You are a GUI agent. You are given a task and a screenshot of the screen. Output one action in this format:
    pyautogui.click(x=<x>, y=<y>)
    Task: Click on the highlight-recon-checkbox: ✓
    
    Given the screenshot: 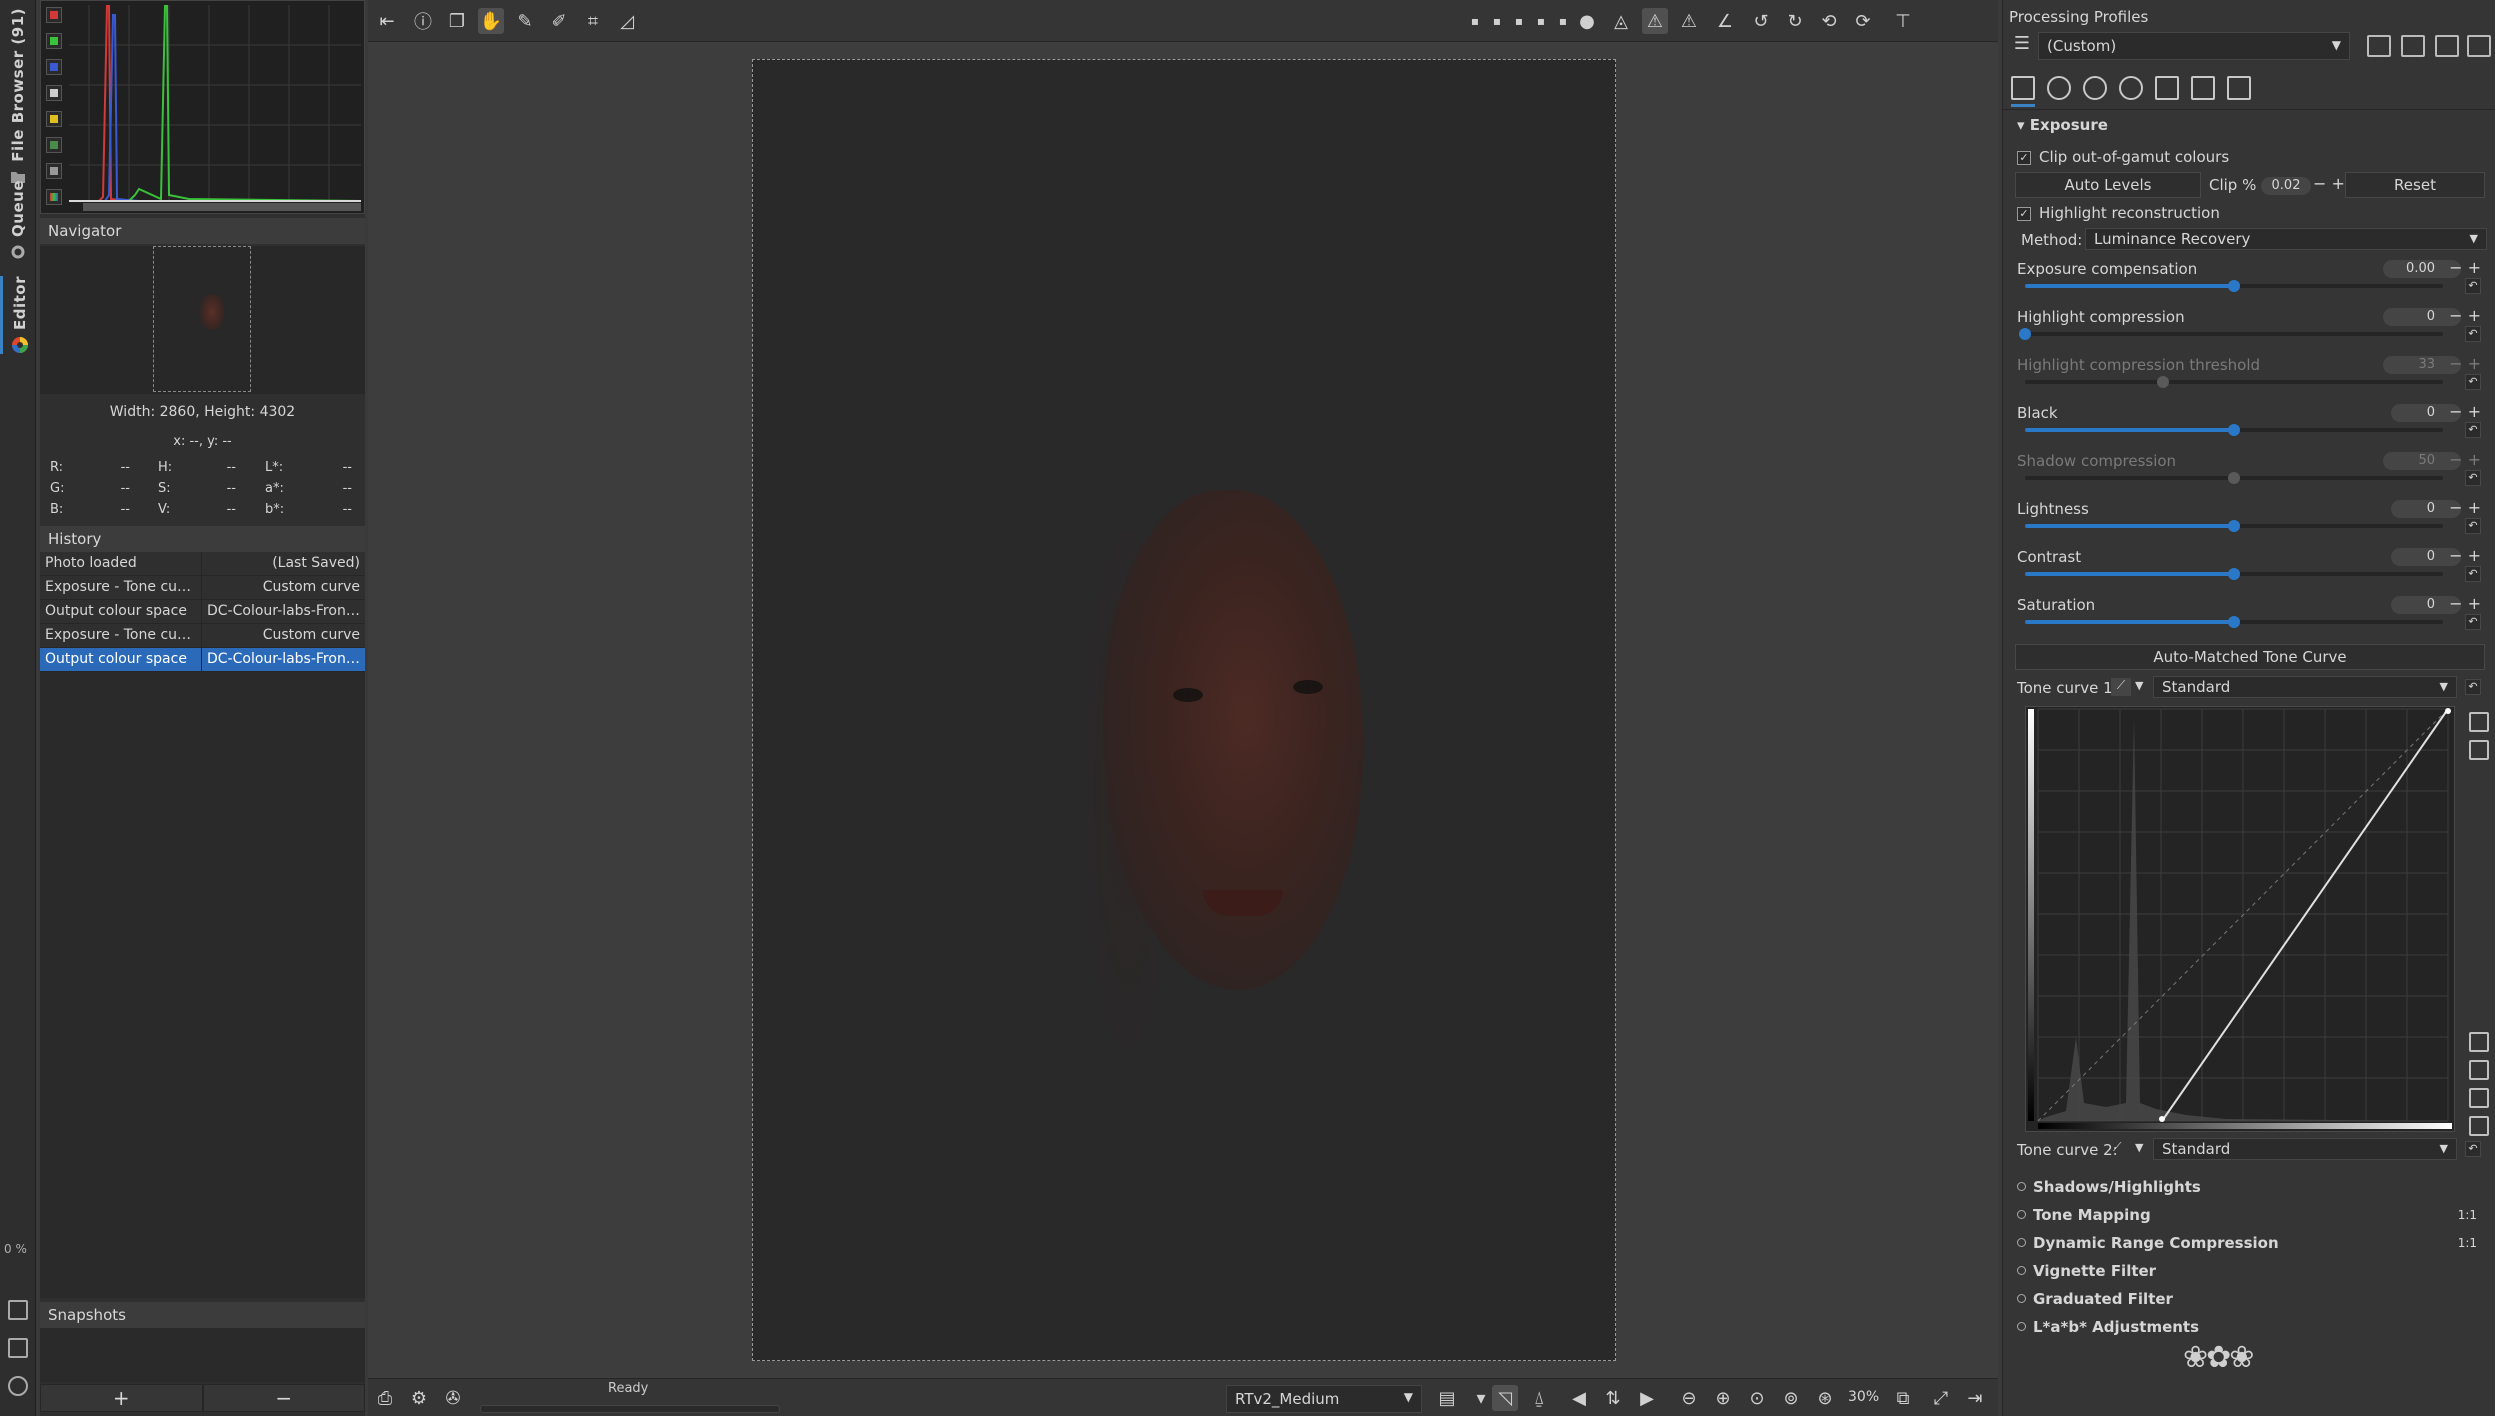 What is the action you would take?
    pyautogui.click(x=2024, y=214)
    